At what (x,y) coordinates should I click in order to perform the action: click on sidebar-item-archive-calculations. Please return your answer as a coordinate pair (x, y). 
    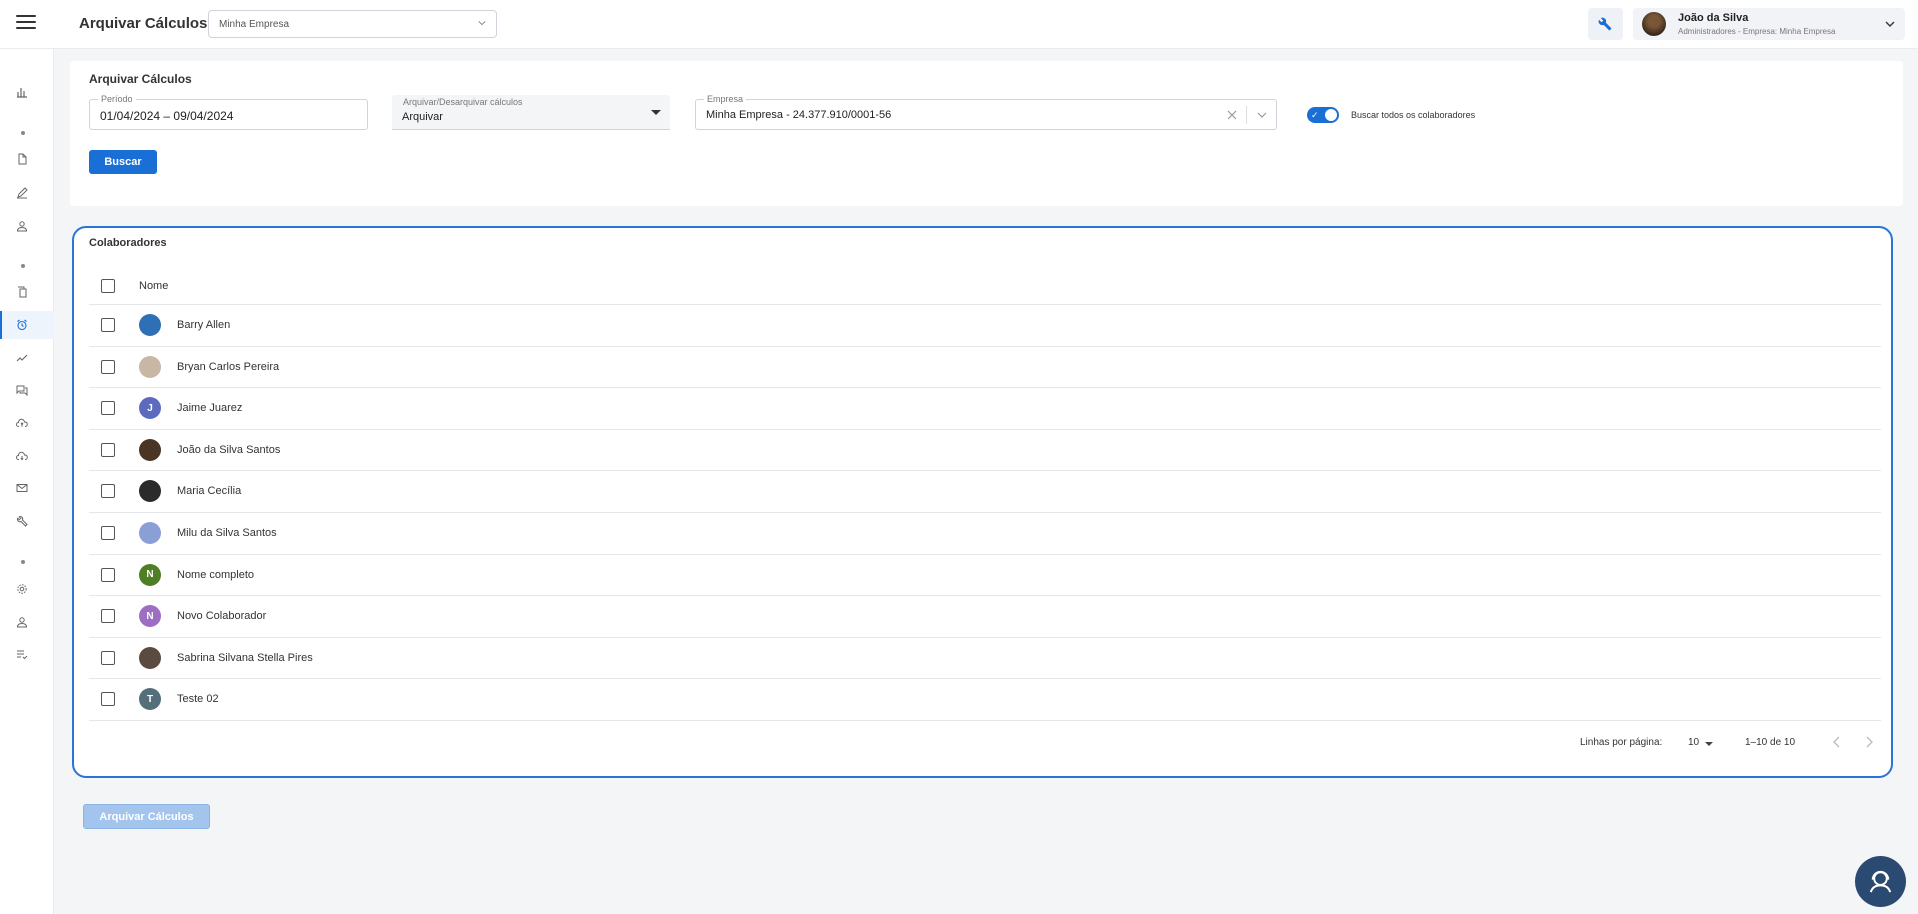
    Looking at the image, I should click on (27, 325).